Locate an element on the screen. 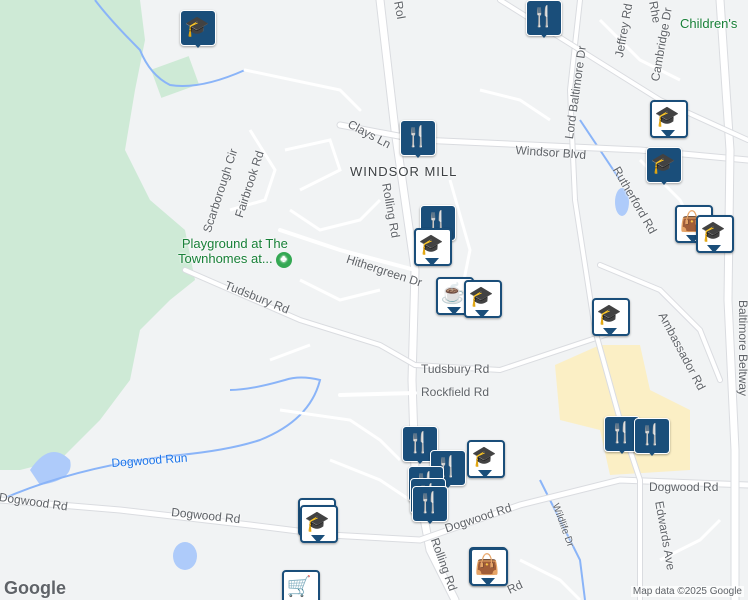  grocery-cart-icon: 🛒 is located at coordinates (299, 587).